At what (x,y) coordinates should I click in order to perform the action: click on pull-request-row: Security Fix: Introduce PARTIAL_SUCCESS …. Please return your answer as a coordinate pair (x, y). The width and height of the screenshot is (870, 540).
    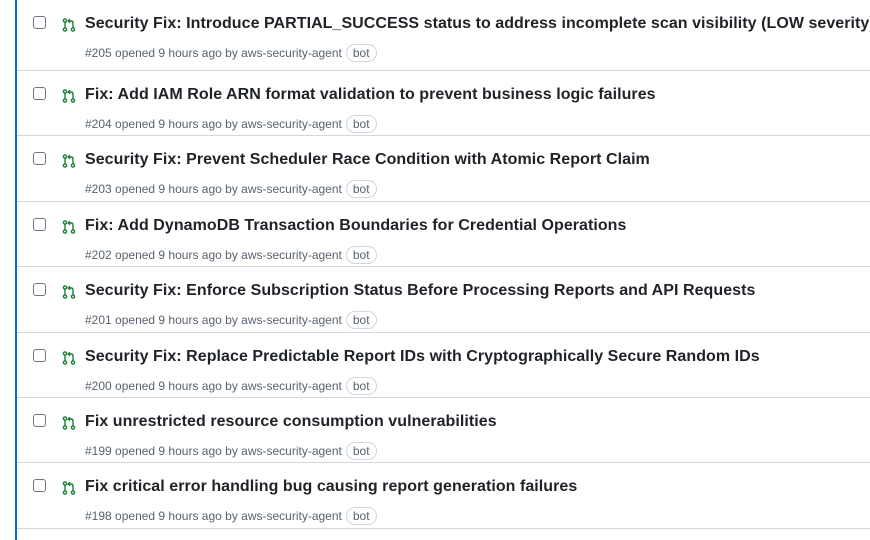
    Looking at the image, I should click on (443, 35).